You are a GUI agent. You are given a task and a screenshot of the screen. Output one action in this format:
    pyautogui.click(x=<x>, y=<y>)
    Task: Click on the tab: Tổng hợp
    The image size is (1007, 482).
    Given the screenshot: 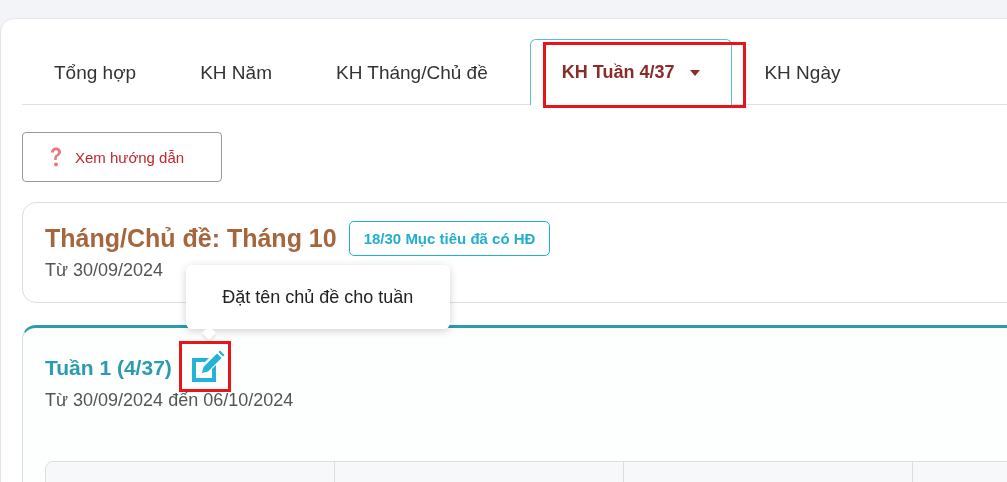 What is the action you would take?
    pyautogui.click(x=95, y=72)
    